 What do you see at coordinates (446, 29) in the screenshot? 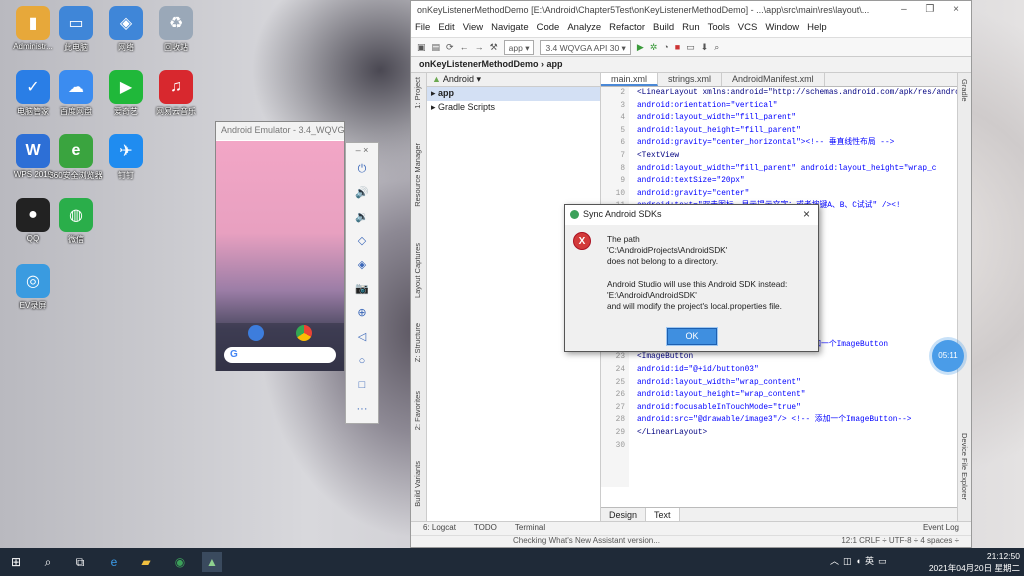
I see `menu-edit: Edit` at bounding box center [446, 29].